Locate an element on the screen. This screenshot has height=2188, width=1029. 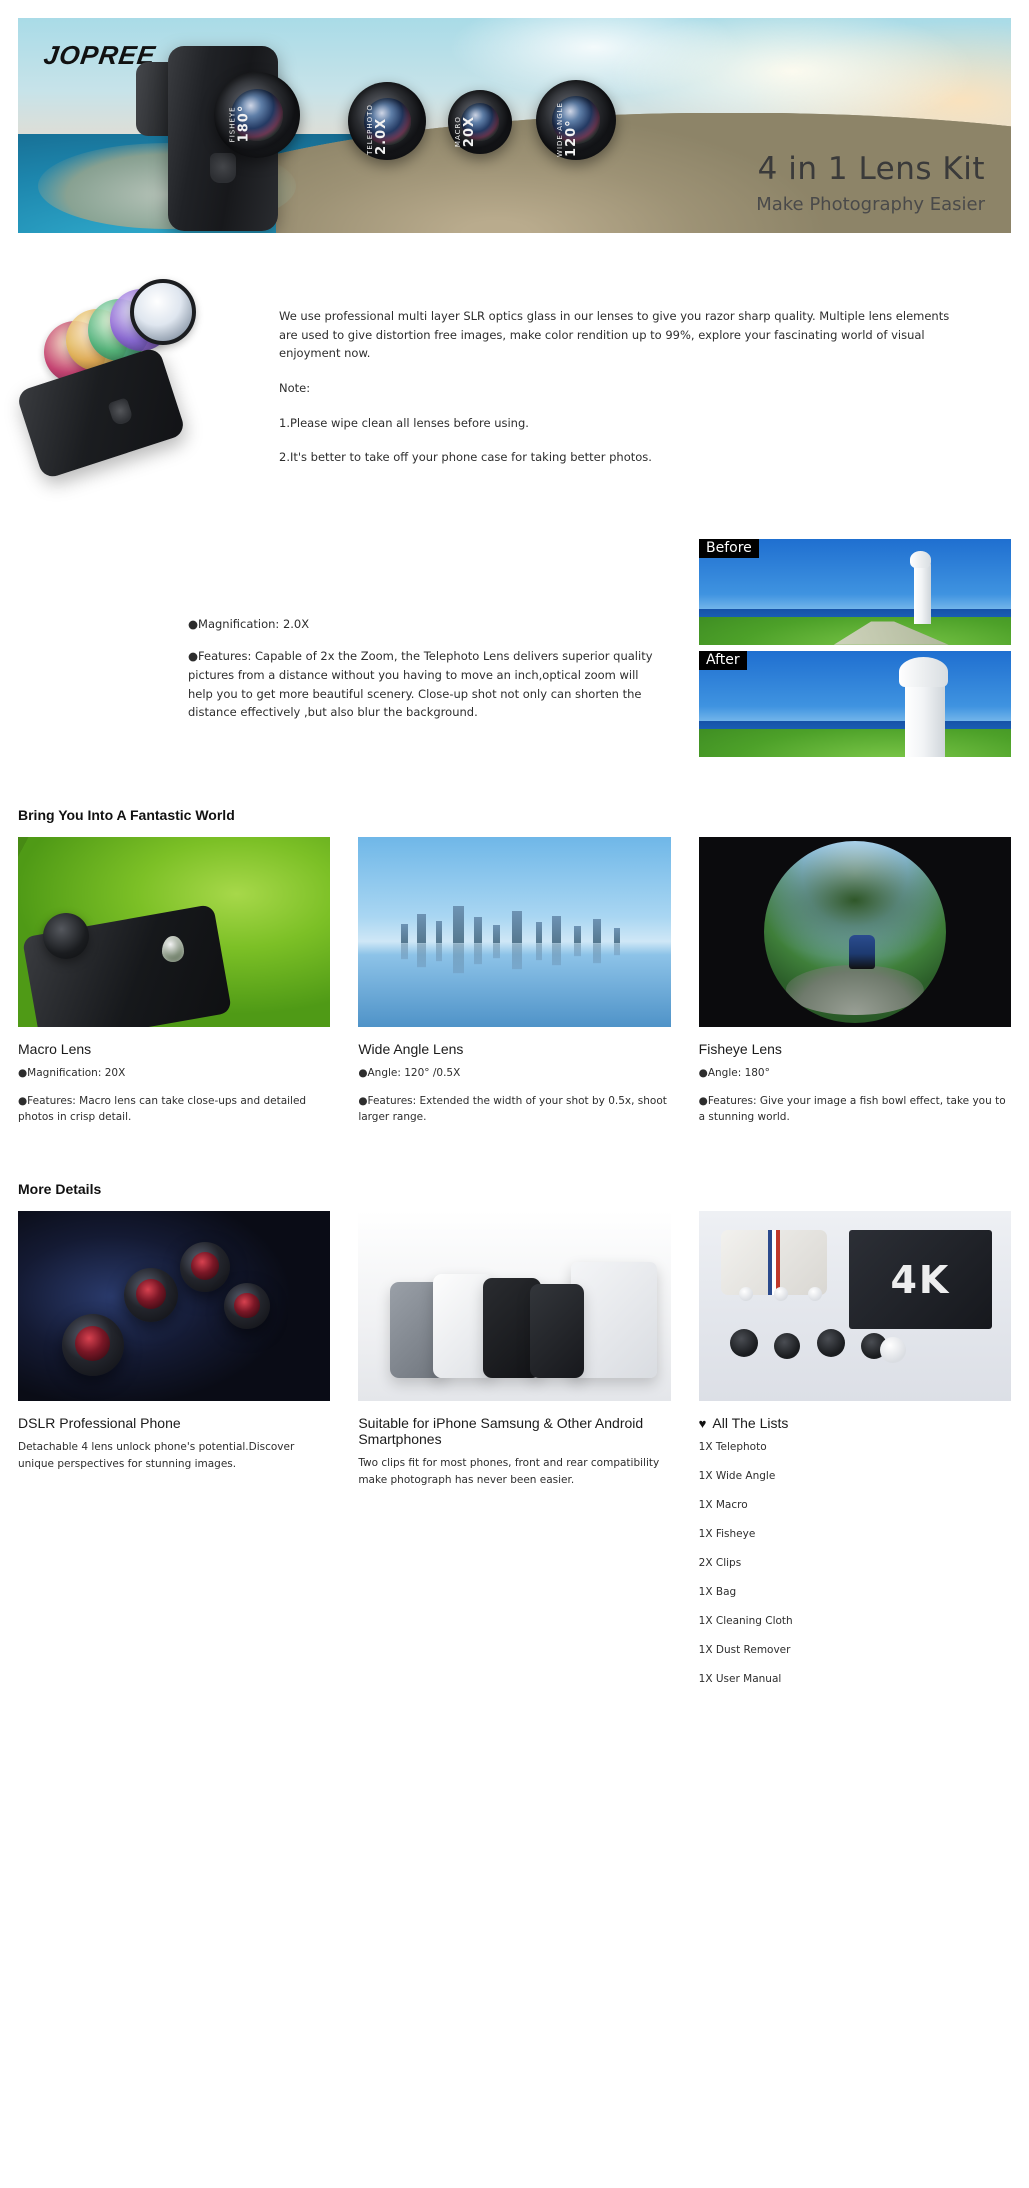
list-item: 1X Telephoto is located at coordinates (732, 1447).